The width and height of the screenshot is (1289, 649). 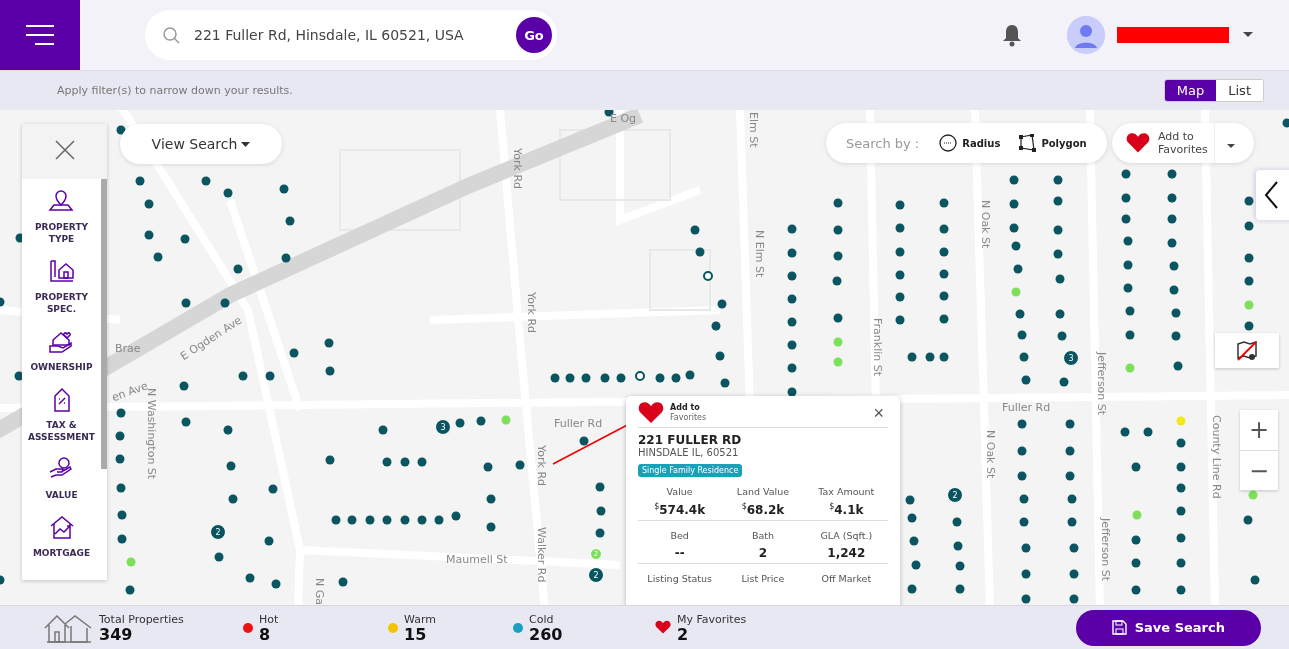 What do you see at coordinates (1012, 35) in the screenshot?
I see `notification-bell-icon` at bounding box center [1012, 35].